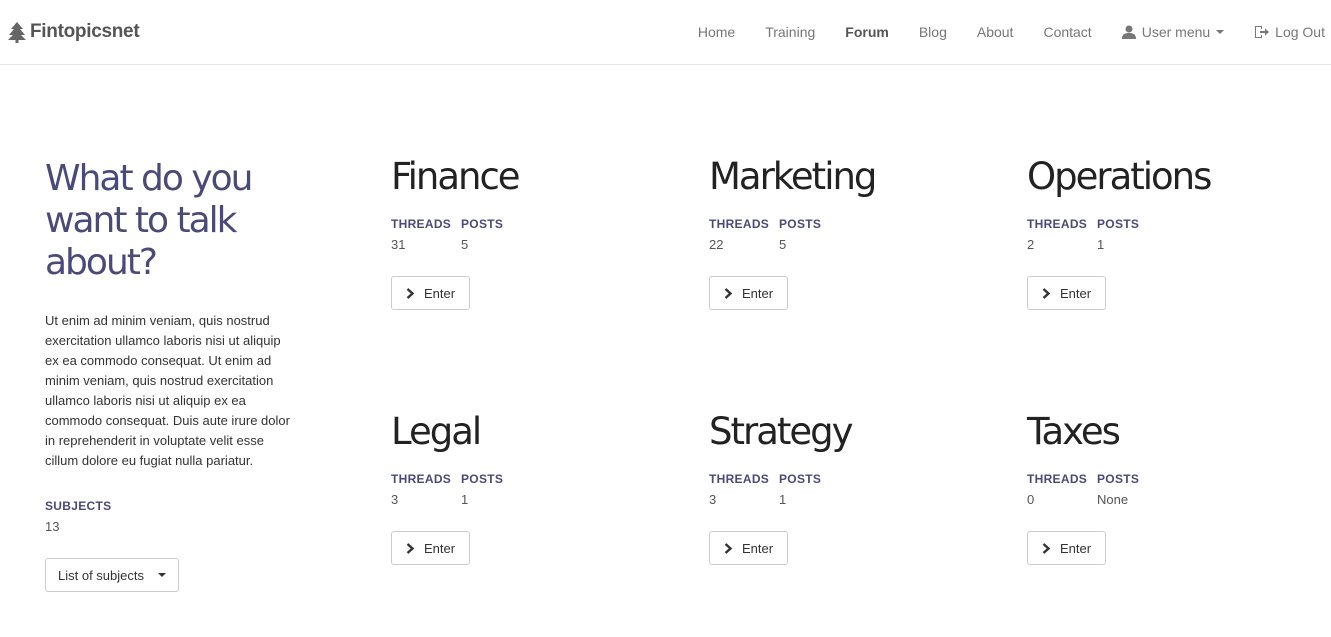 The height and width of the screenshot is (637, 1331). What do you see at coordinates (1119, 176) in the screenshot?
I see `category-title: Operations` at bounding box center [1119, 176].